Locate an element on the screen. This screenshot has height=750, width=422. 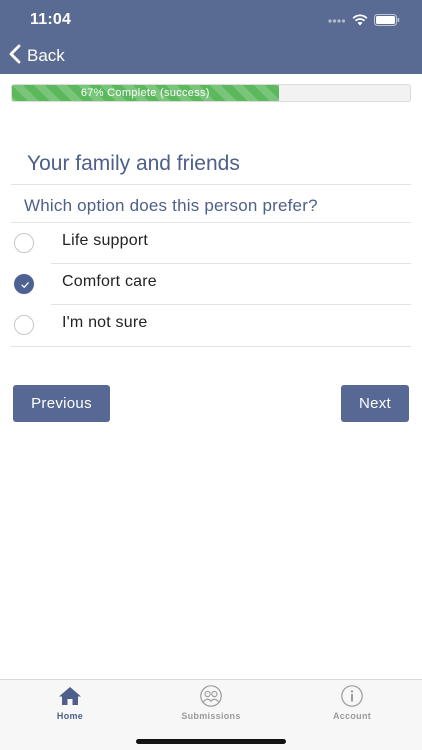
tab-submissions: Submissions is located at coordinates (211, 705).